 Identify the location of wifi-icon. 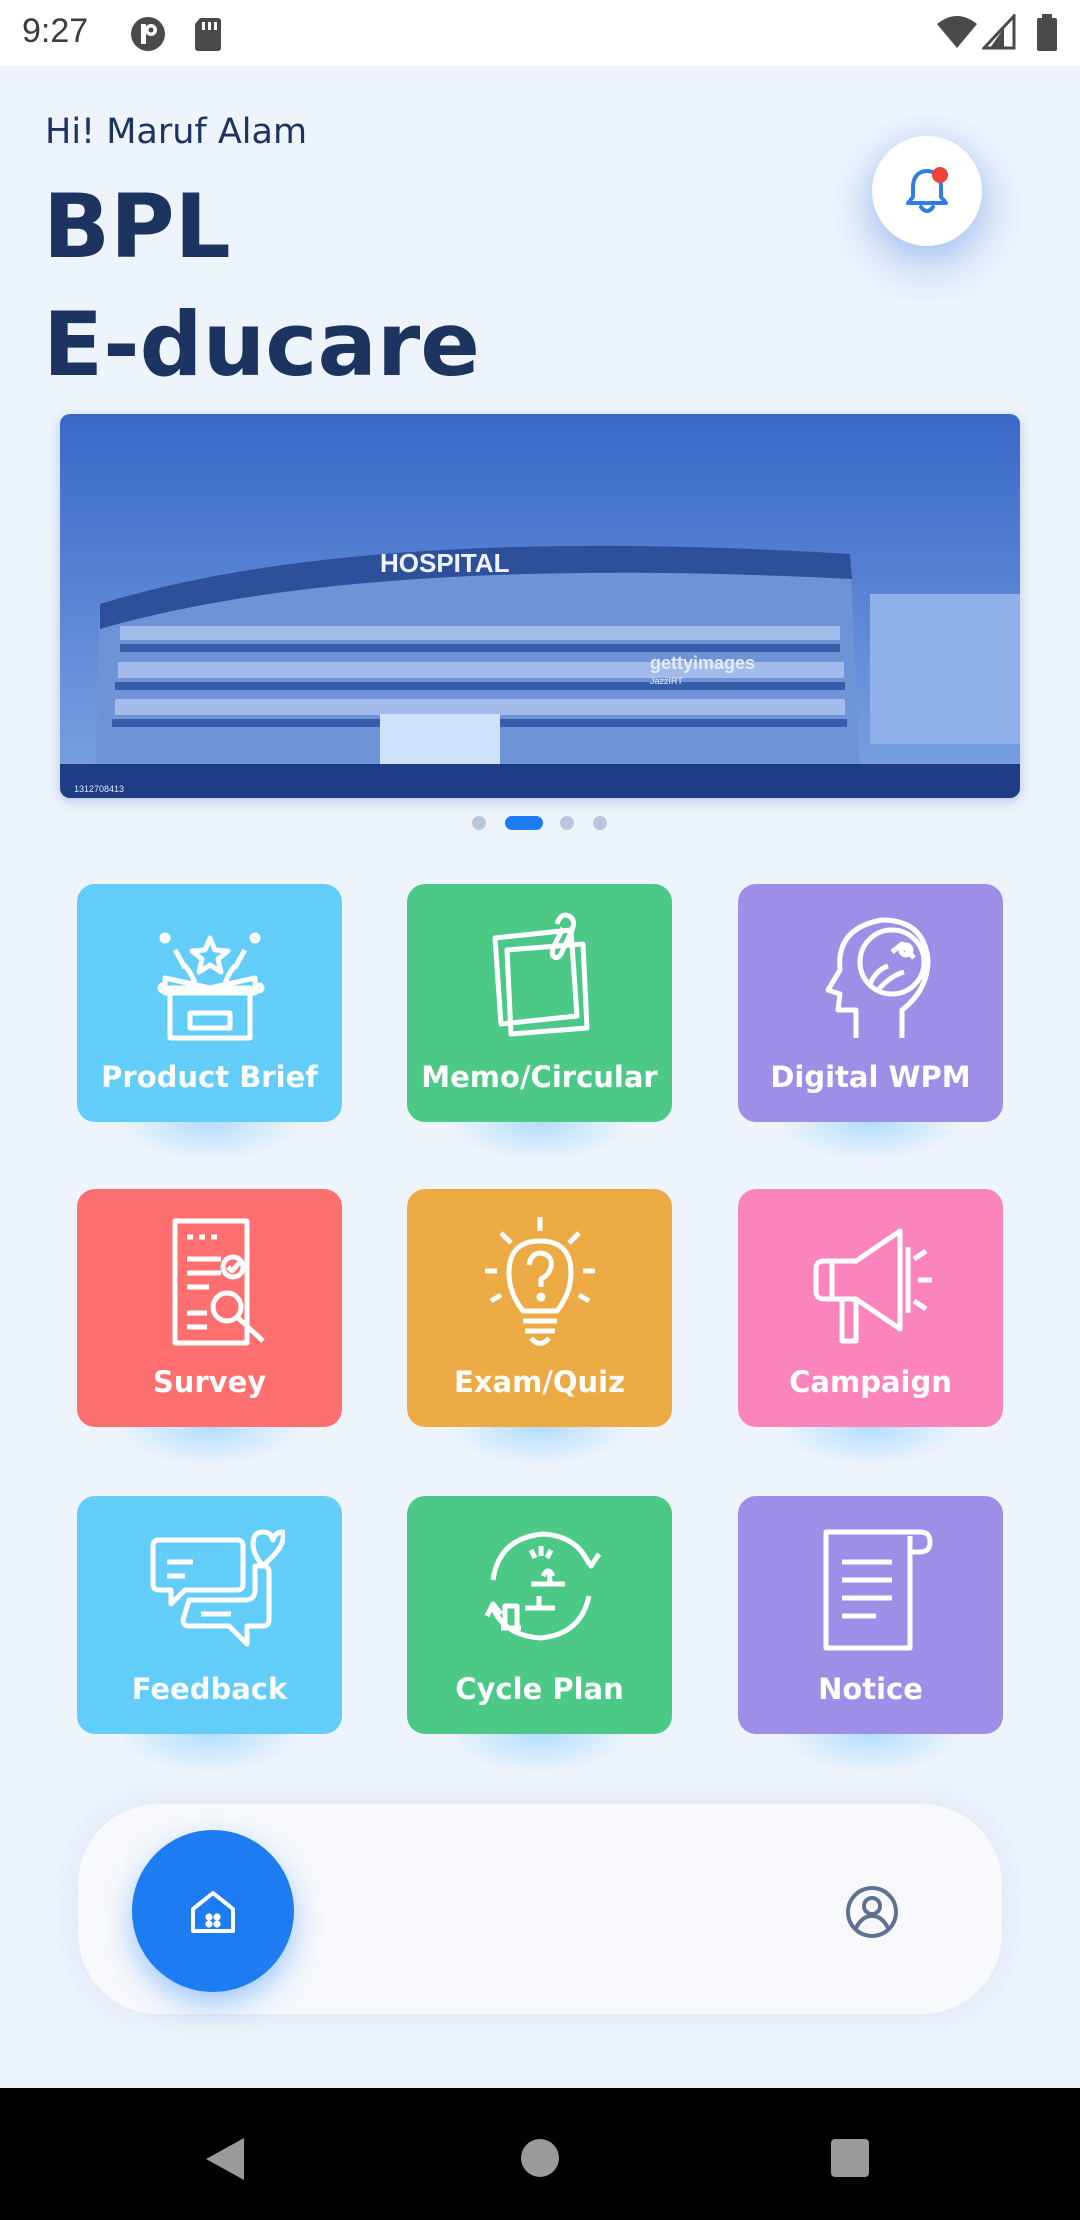
(957, 34).